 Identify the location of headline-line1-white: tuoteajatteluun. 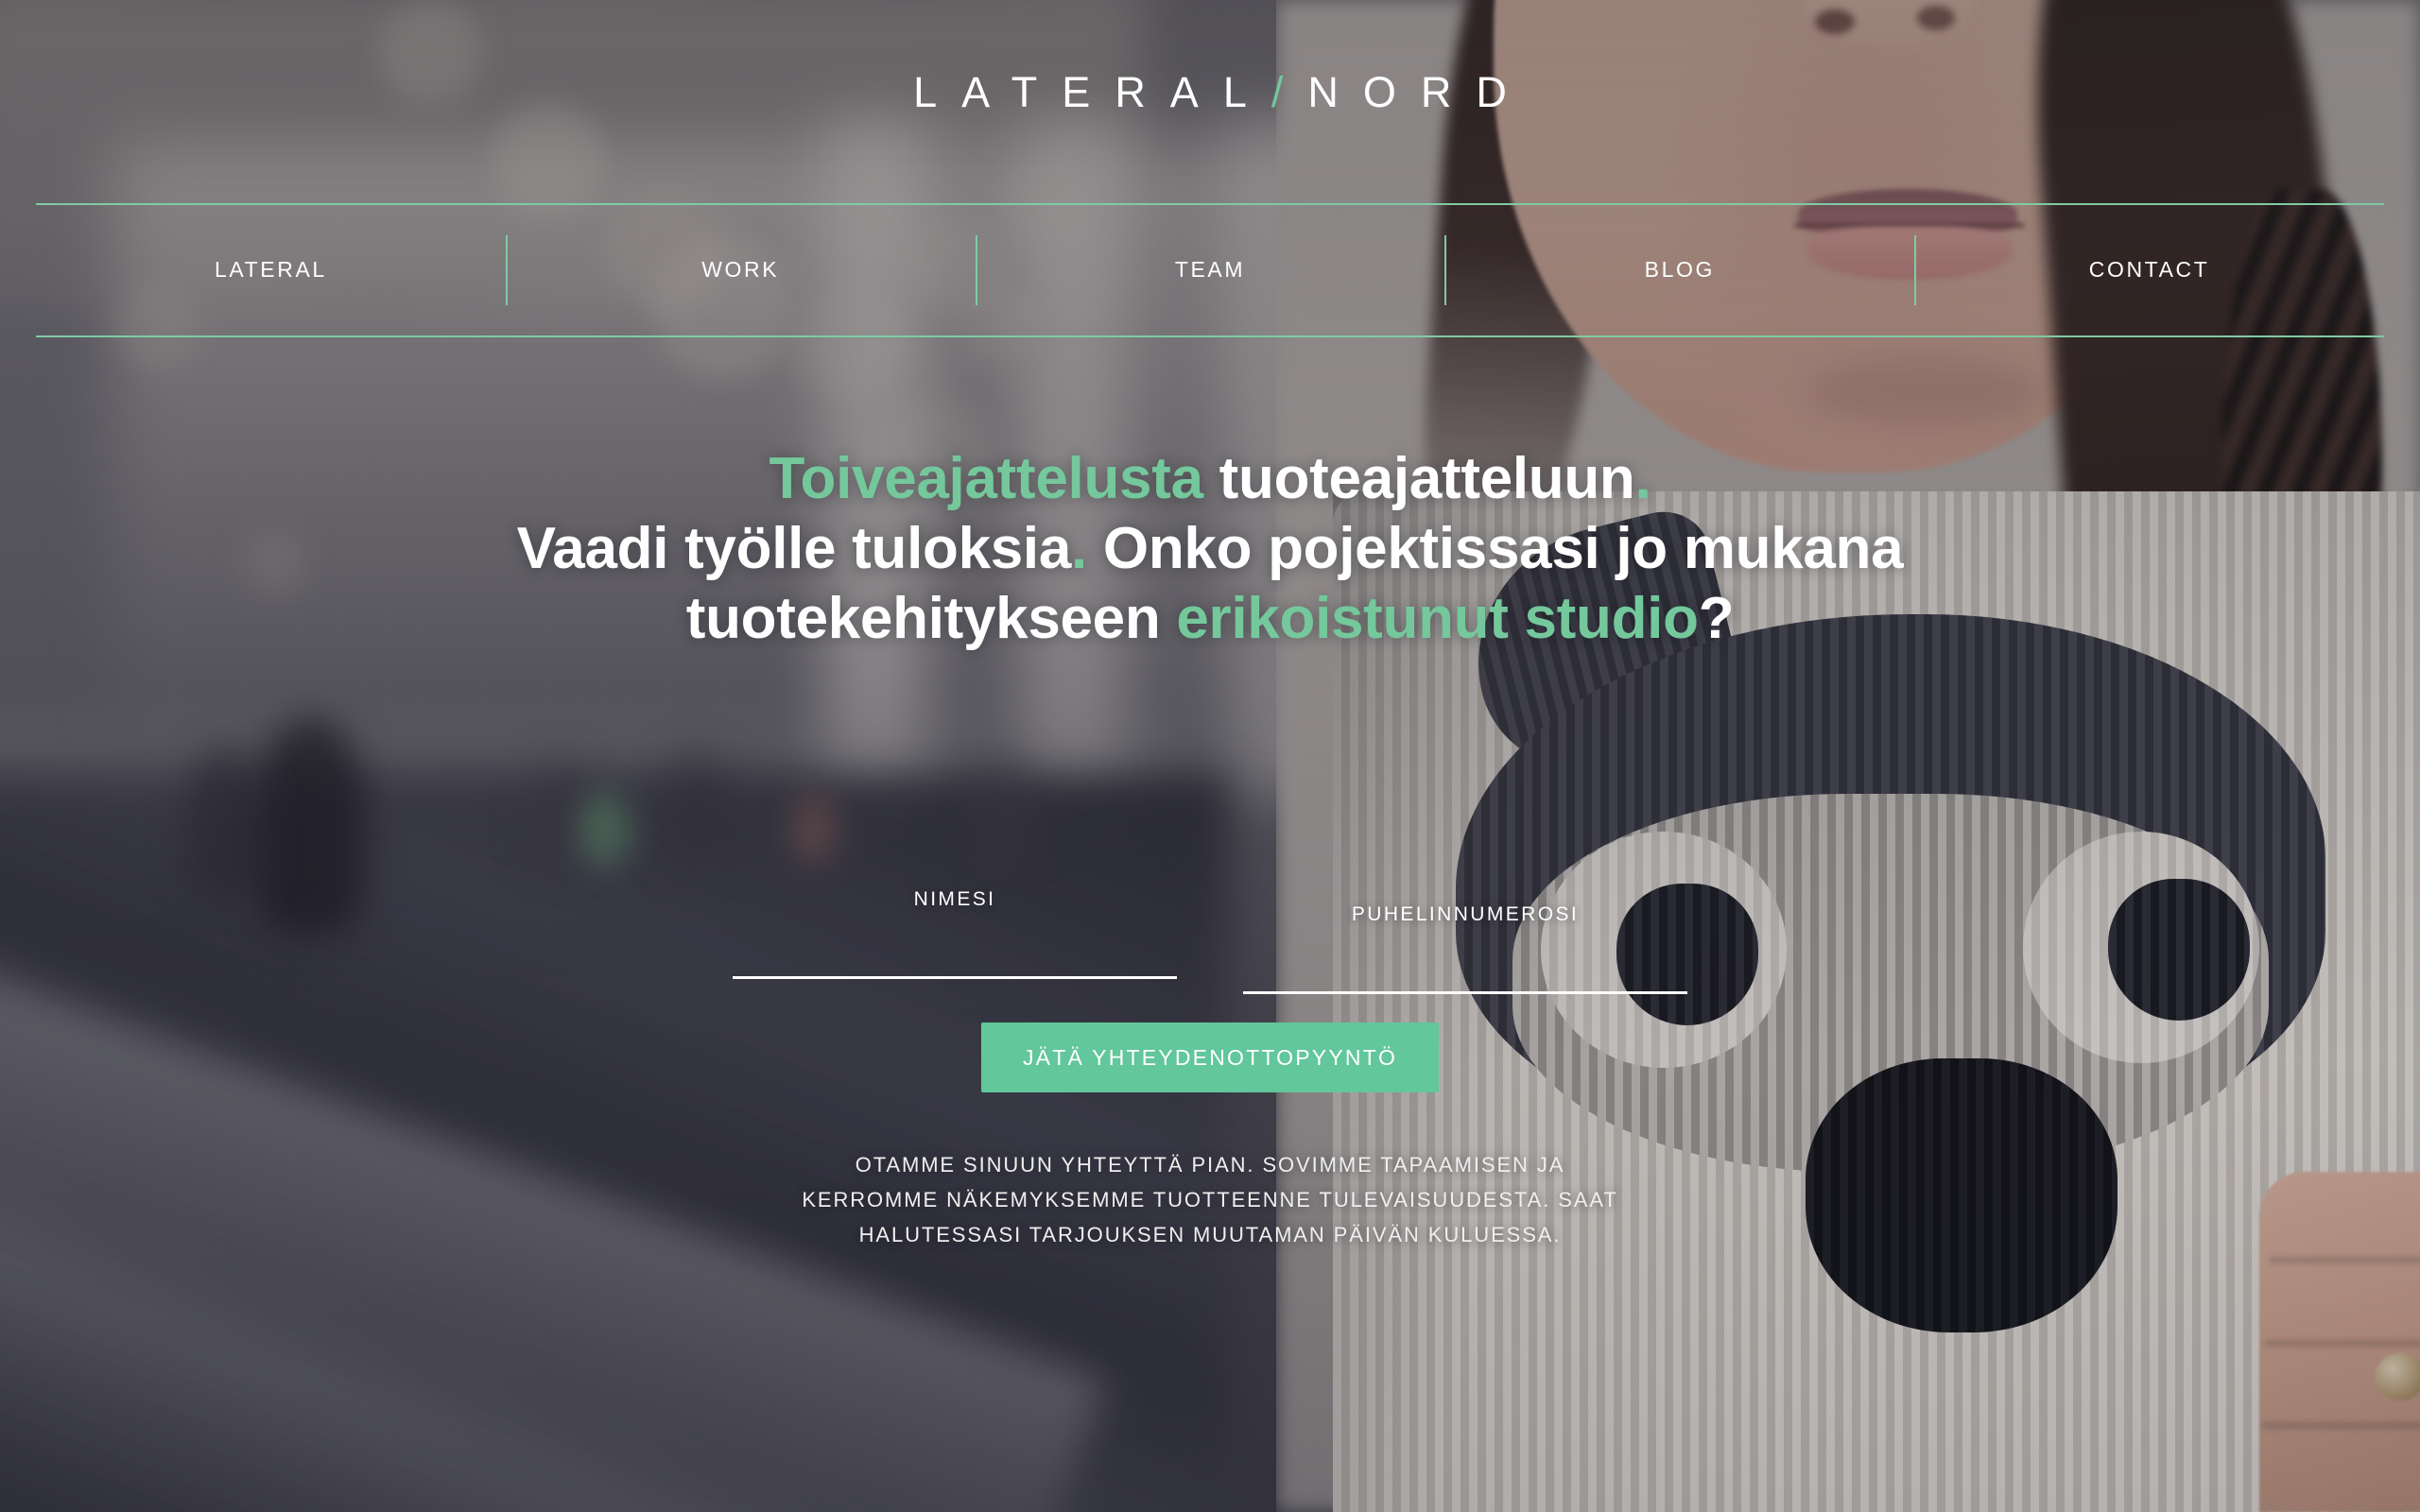
(1418, 478).